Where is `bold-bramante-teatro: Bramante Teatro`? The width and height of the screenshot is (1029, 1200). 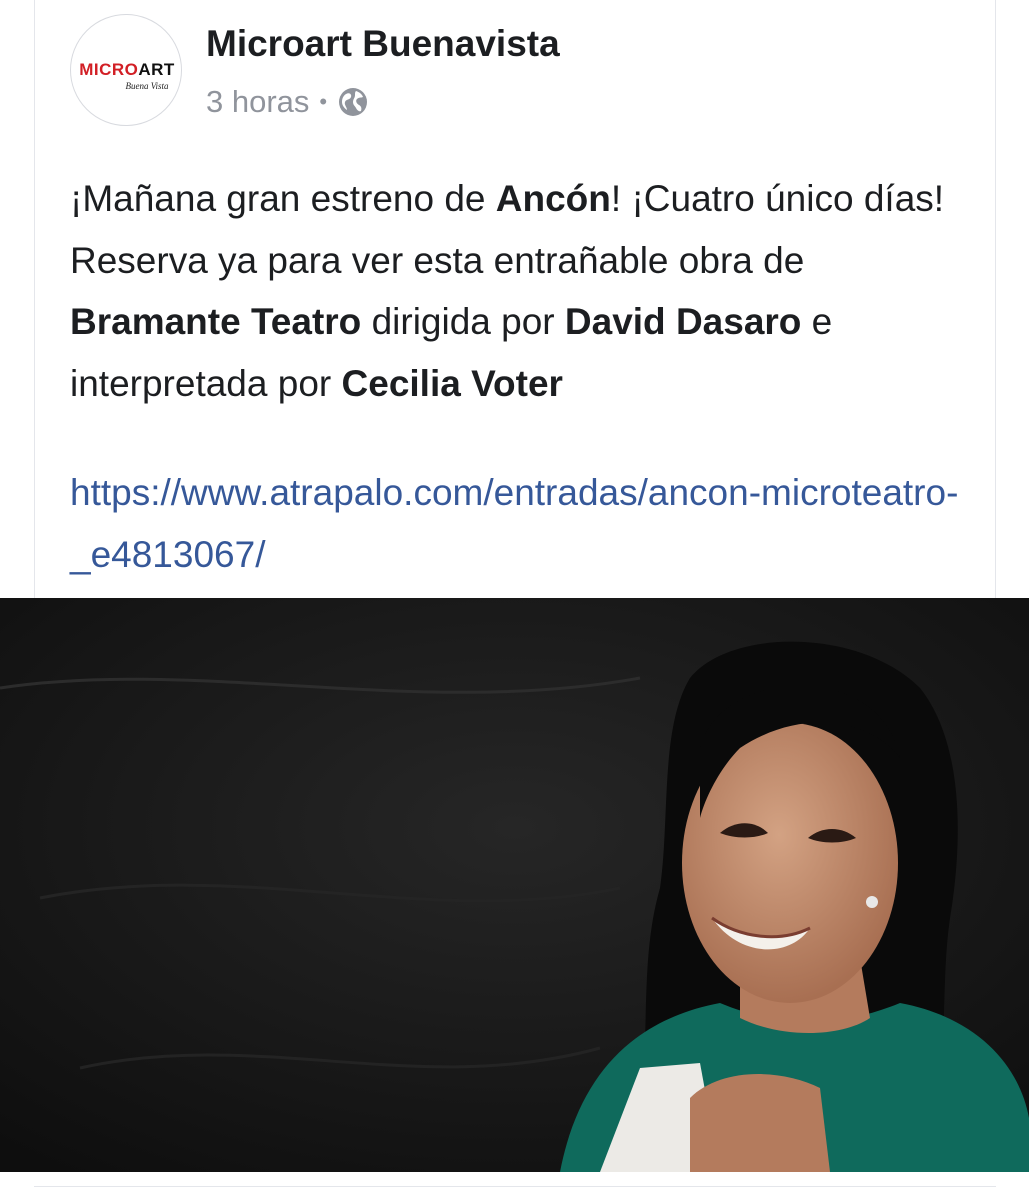 bold-bramante-teatro: Bramante Teatro is located at coordinates (216, 321).